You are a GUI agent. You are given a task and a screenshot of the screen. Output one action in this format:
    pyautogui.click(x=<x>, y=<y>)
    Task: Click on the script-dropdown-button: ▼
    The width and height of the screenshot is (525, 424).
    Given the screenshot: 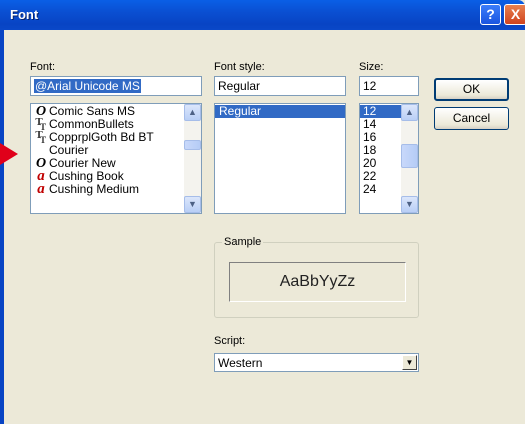 What is the action you would take?
    pyautogui.click(x=409, y=362)
    